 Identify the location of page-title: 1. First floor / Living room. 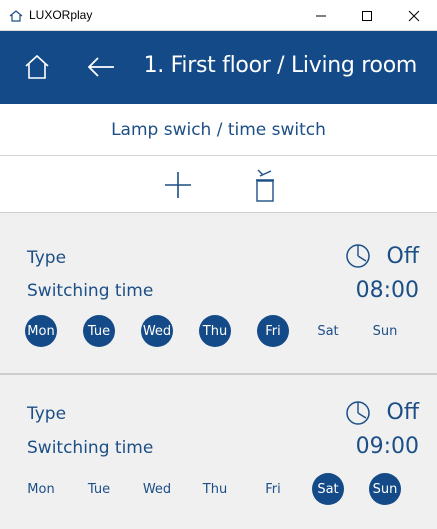
(280, 65).